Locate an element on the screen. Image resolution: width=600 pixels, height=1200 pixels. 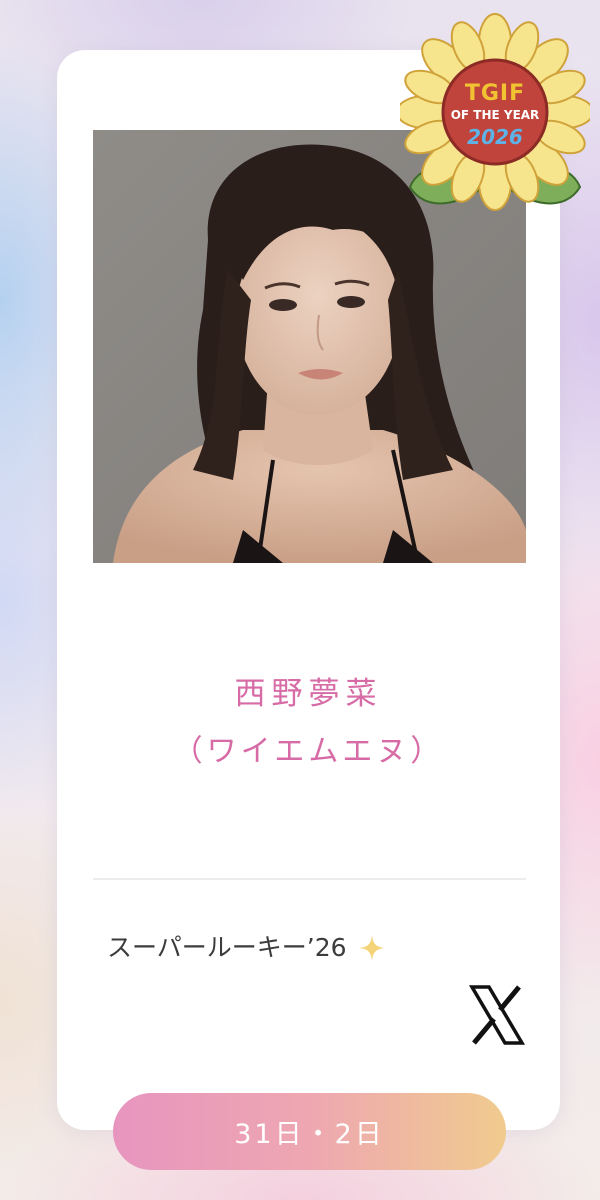
sparkle-icon is located at coordinates (371, 948).